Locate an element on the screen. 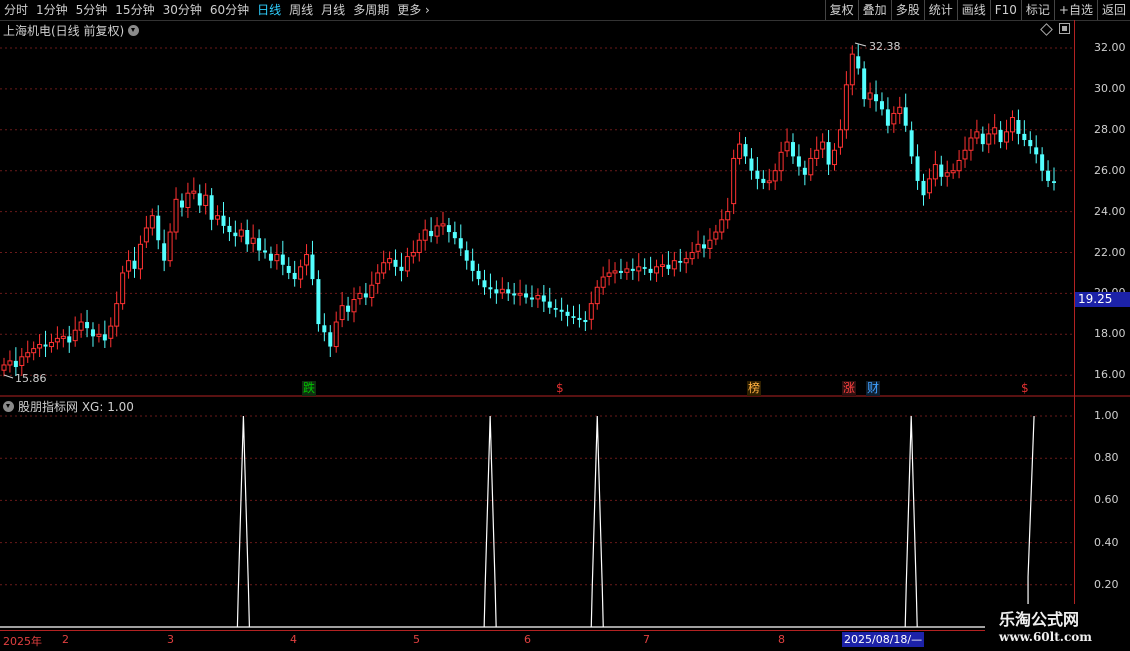  current-price-tag: 19.25 is located at coordinates (1102, 299).